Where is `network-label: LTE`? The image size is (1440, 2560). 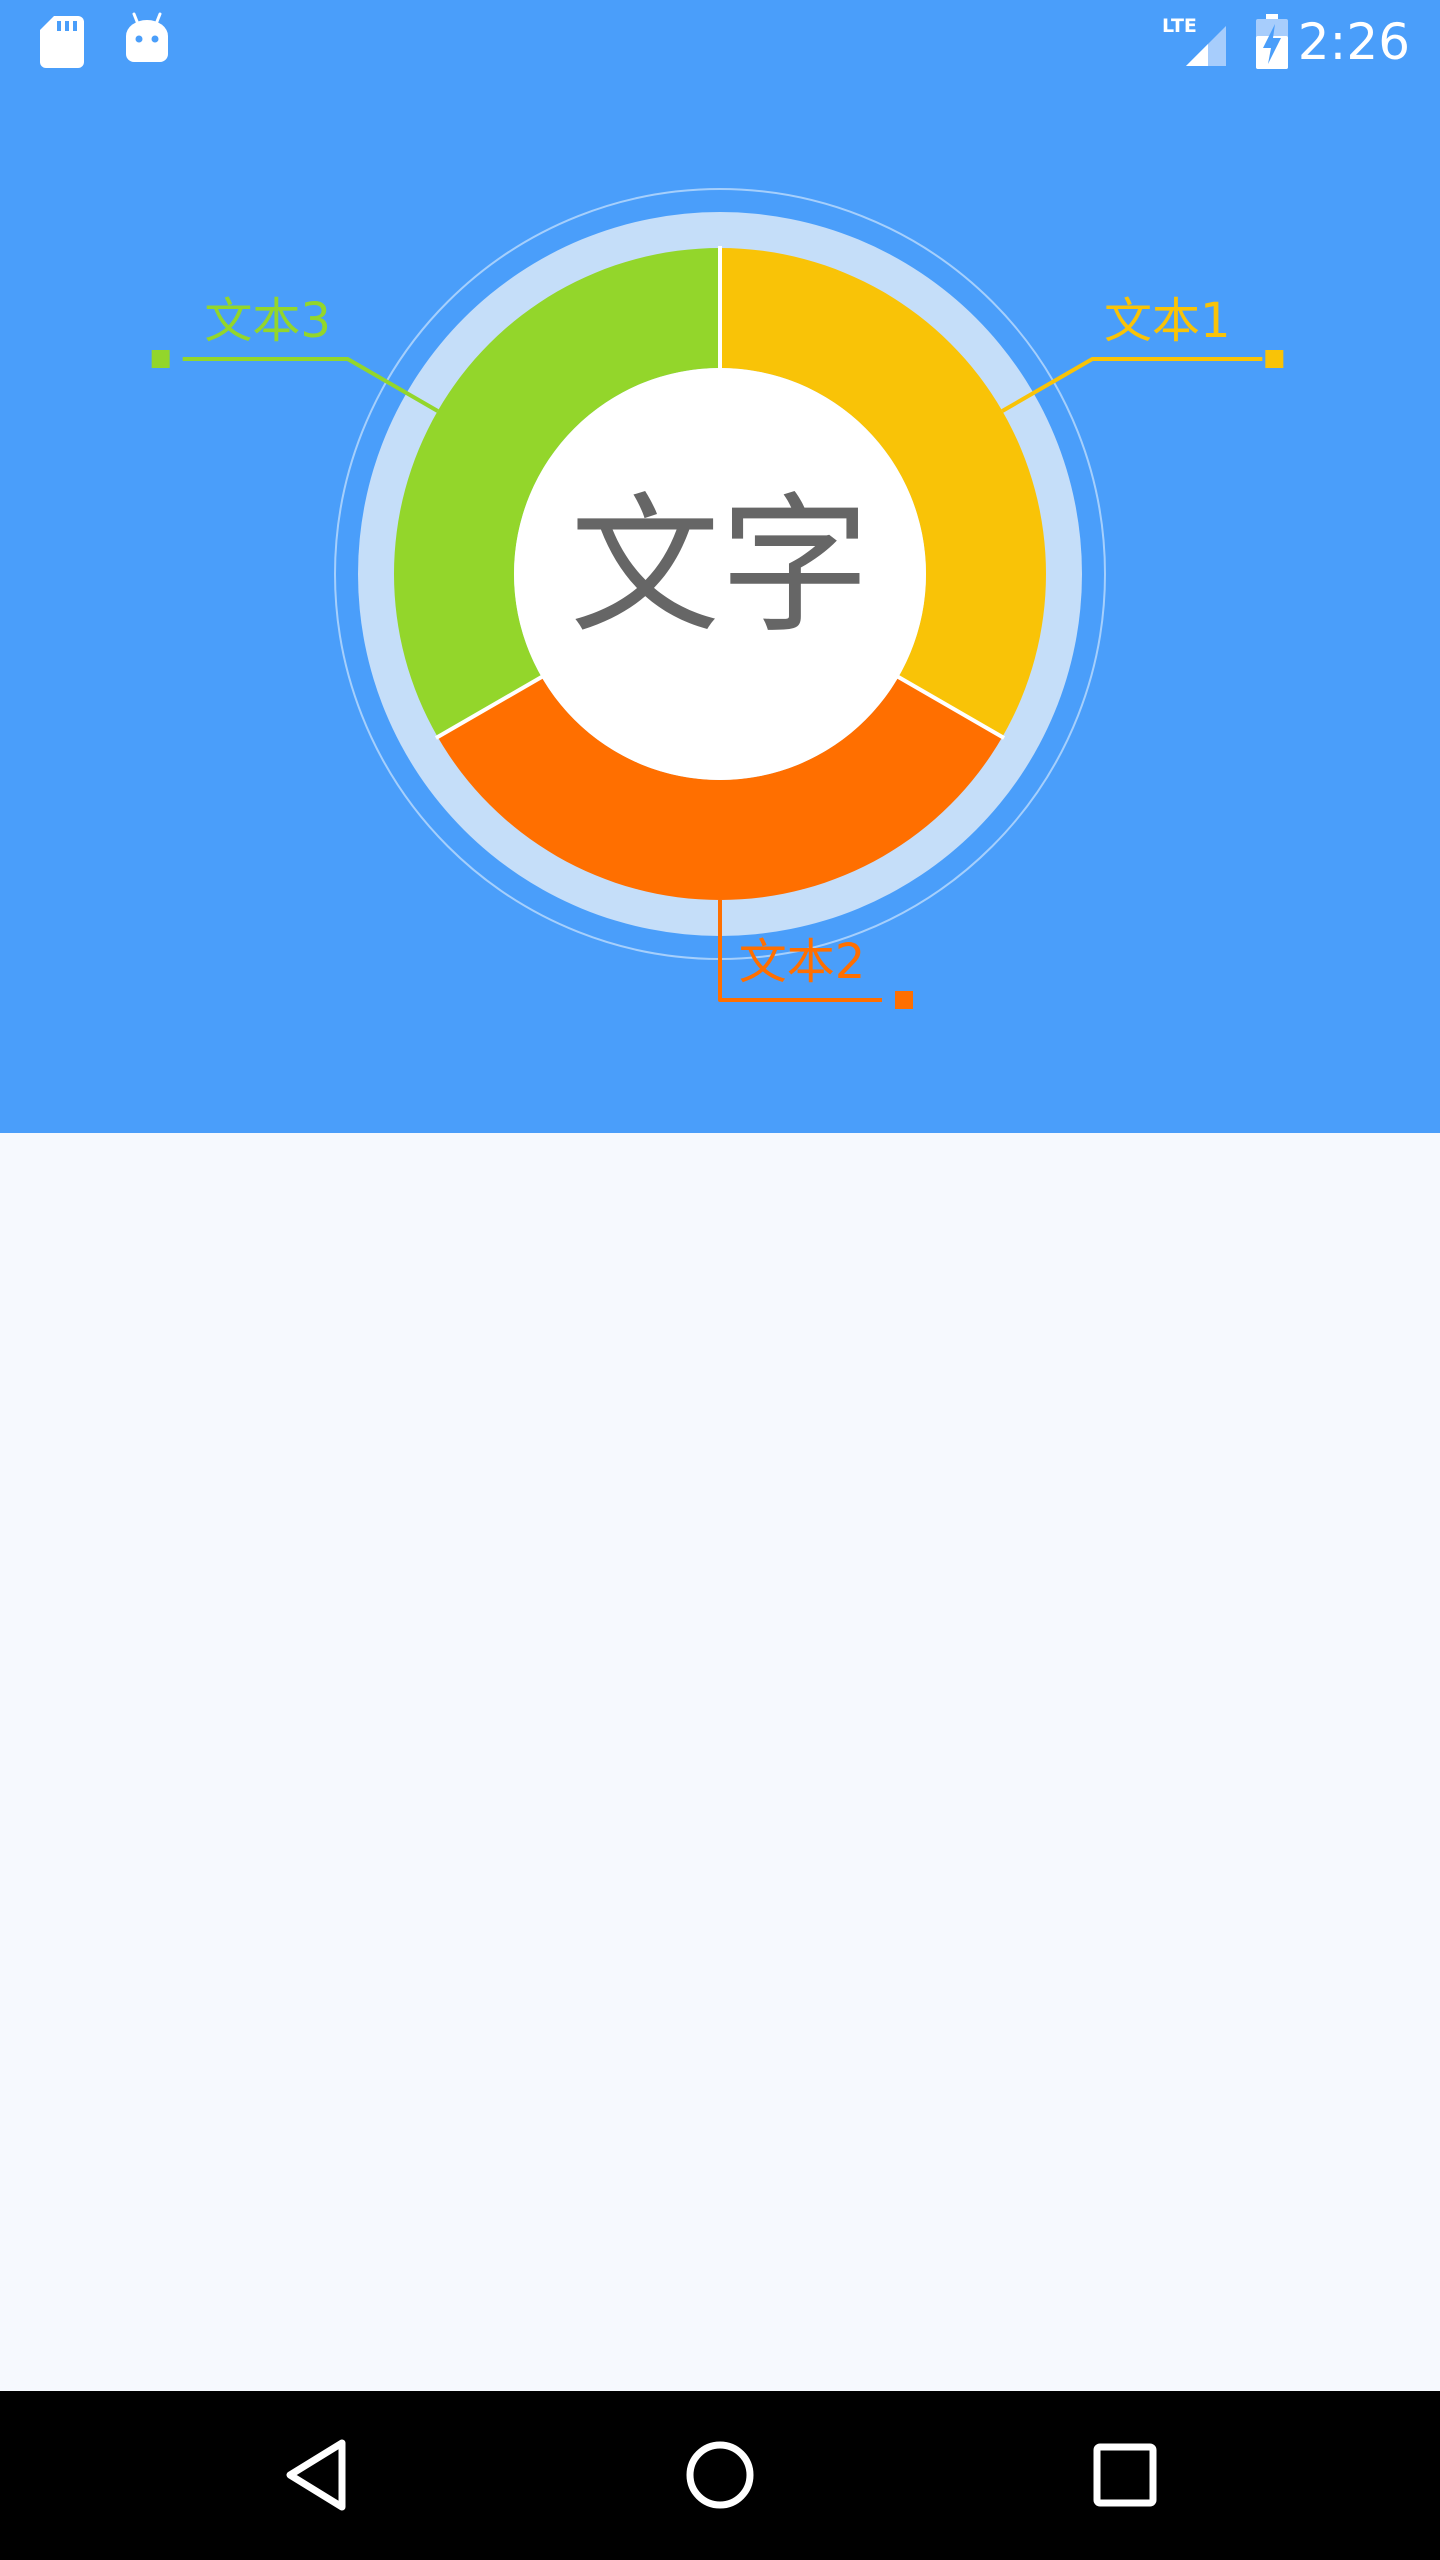
network-label: LTE is located at coordinates (1179, 26).